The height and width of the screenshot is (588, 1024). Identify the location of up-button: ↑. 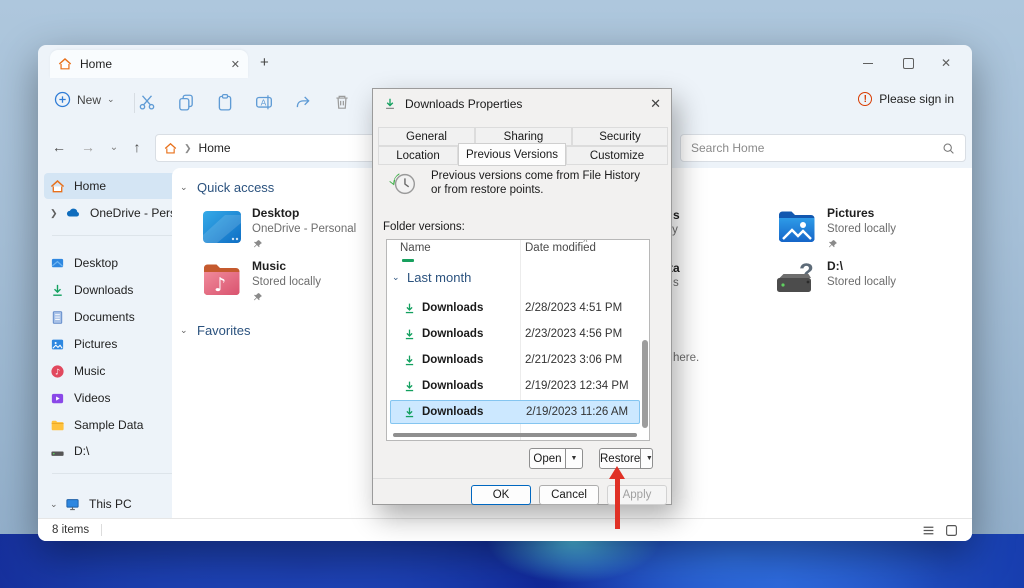
(137, 147).